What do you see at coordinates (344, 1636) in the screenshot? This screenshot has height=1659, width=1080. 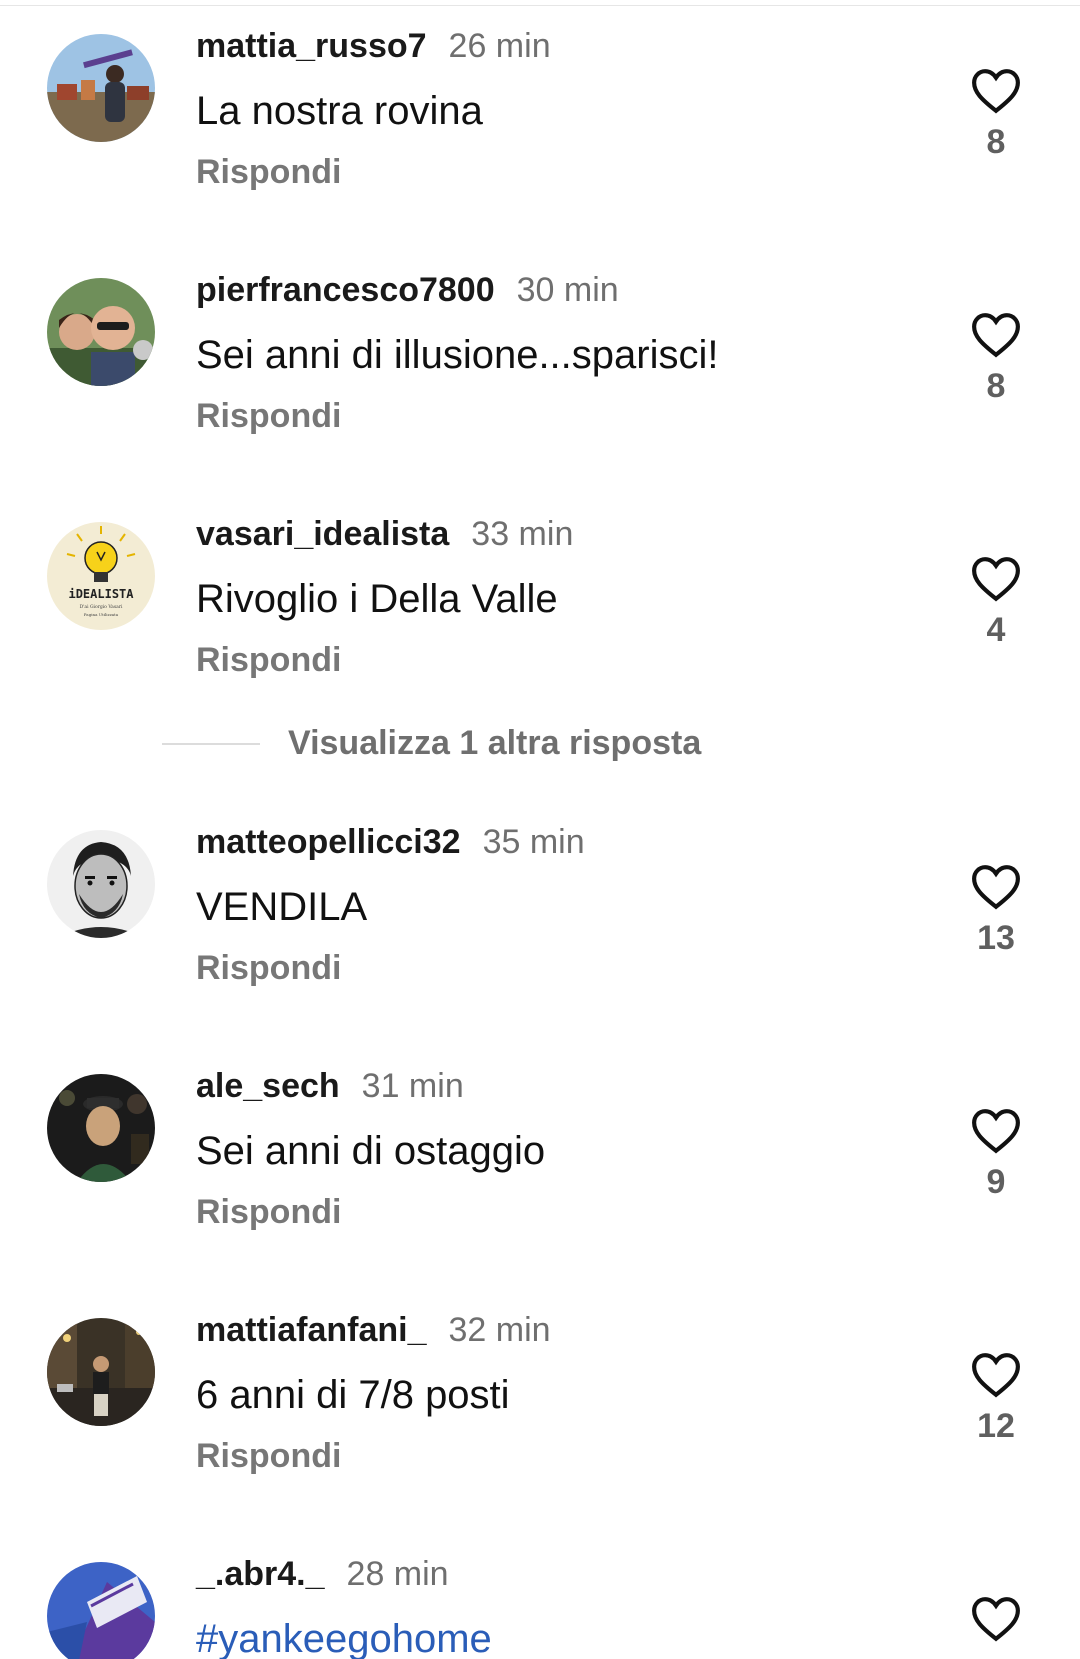 I see `comment-hashtag-link: #yankeegohome` at bounding box center [344, 1636].